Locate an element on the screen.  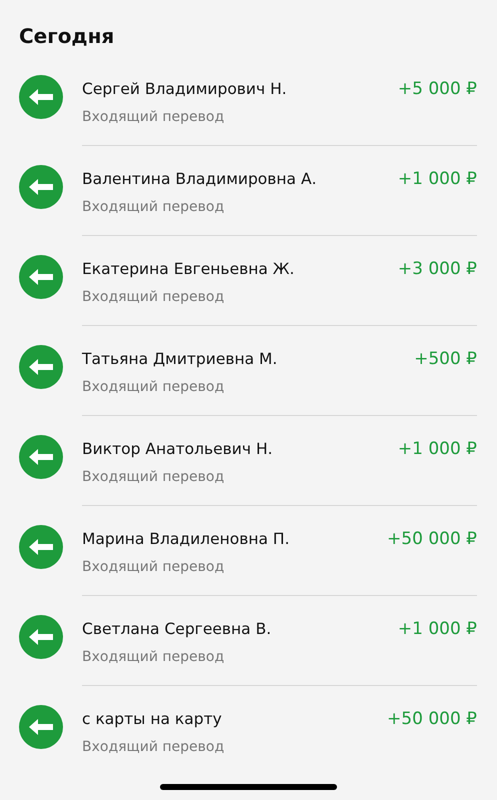
transaction-row: Марина Владиленовна П. +50 000 ₽ Входящий перевод is located at coordinates (248, 551).